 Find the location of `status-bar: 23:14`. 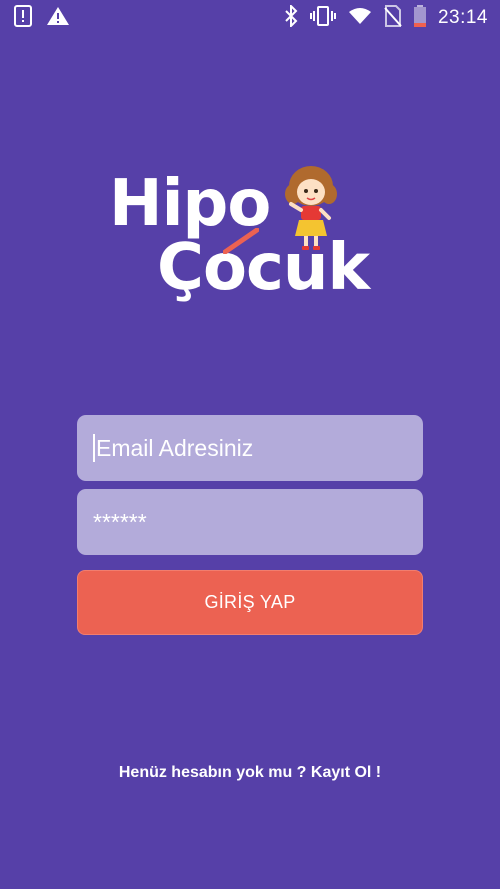

status-bar: 23:14 is located at coordinates (250, 18).